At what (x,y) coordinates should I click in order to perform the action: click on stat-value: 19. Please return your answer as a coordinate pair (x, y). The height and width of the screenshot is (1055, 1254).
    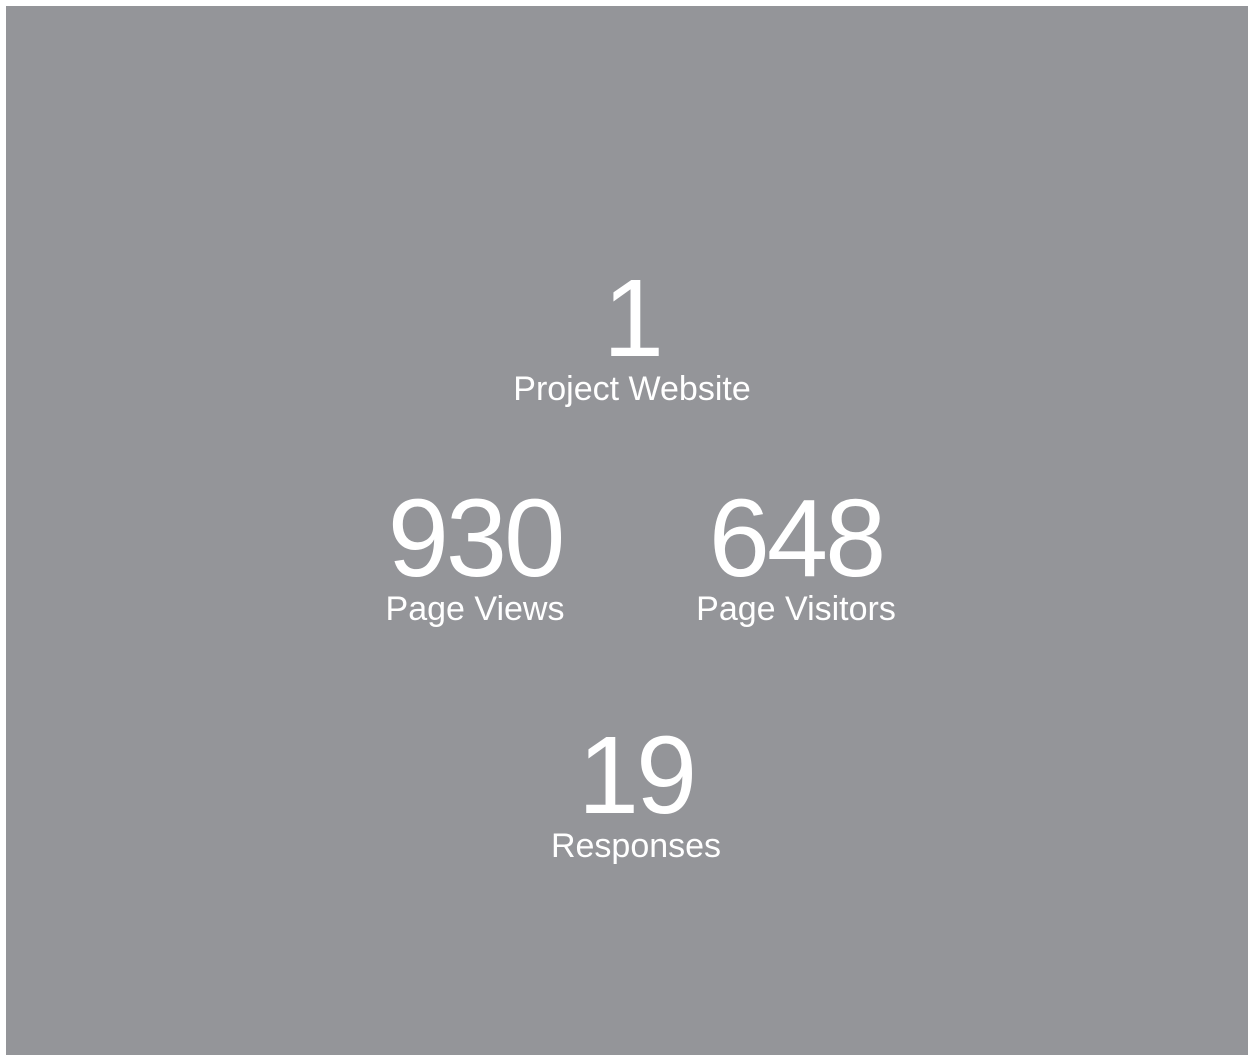
    Looking at the image, I should click on (637, 775).